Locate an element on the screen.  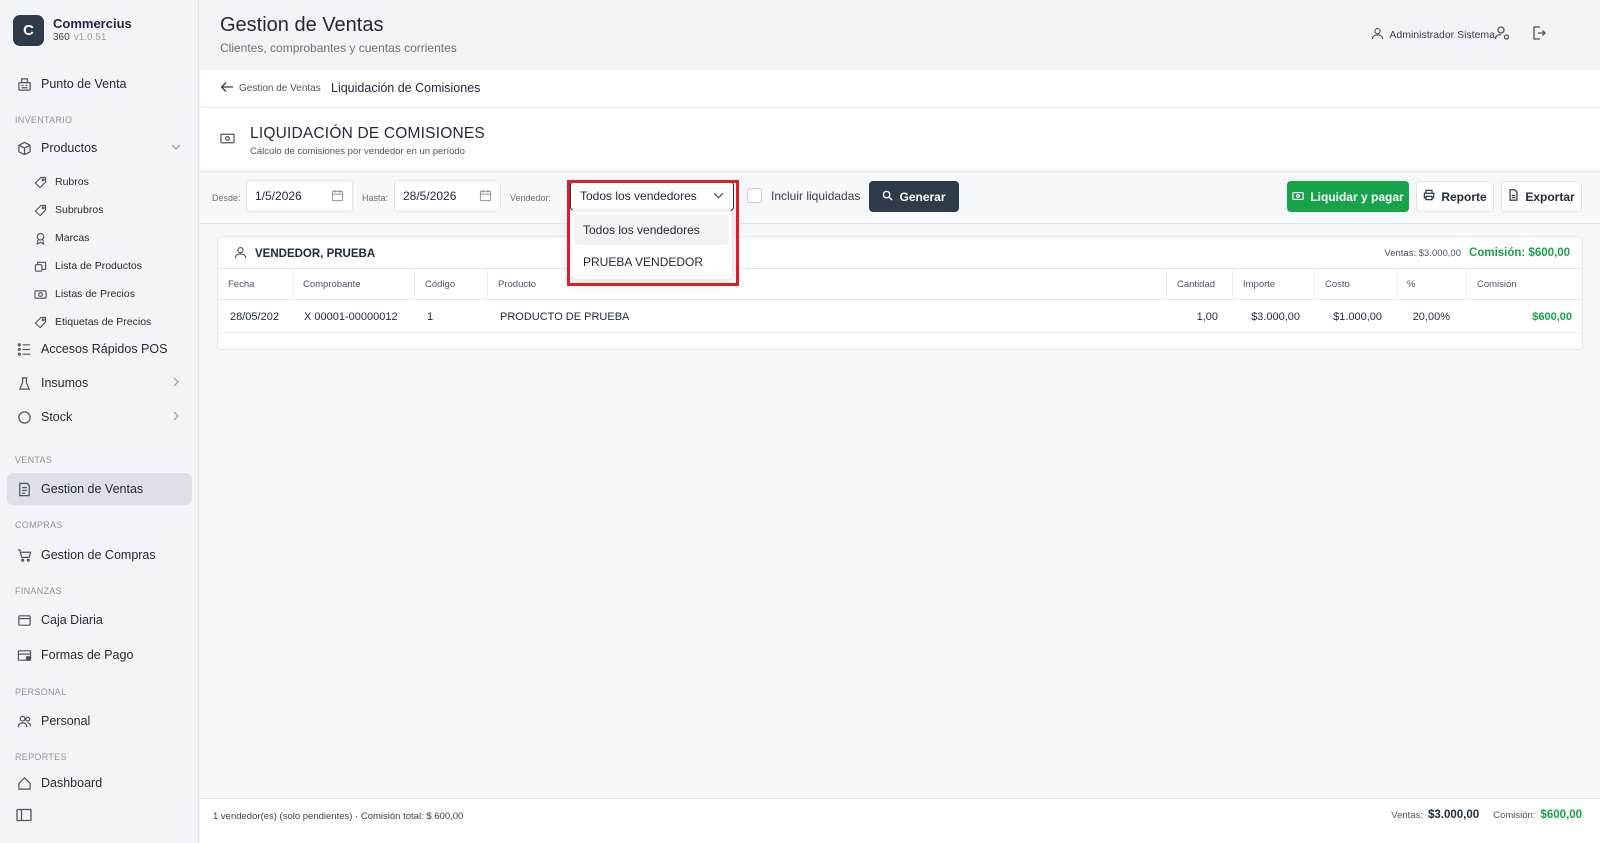
section-label-personal: PERSONAL is located at coordinates (41, 692).